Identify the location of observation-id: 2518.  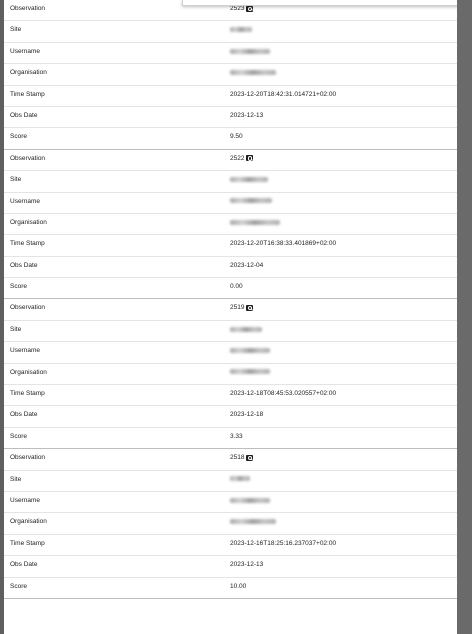
(237, 457).